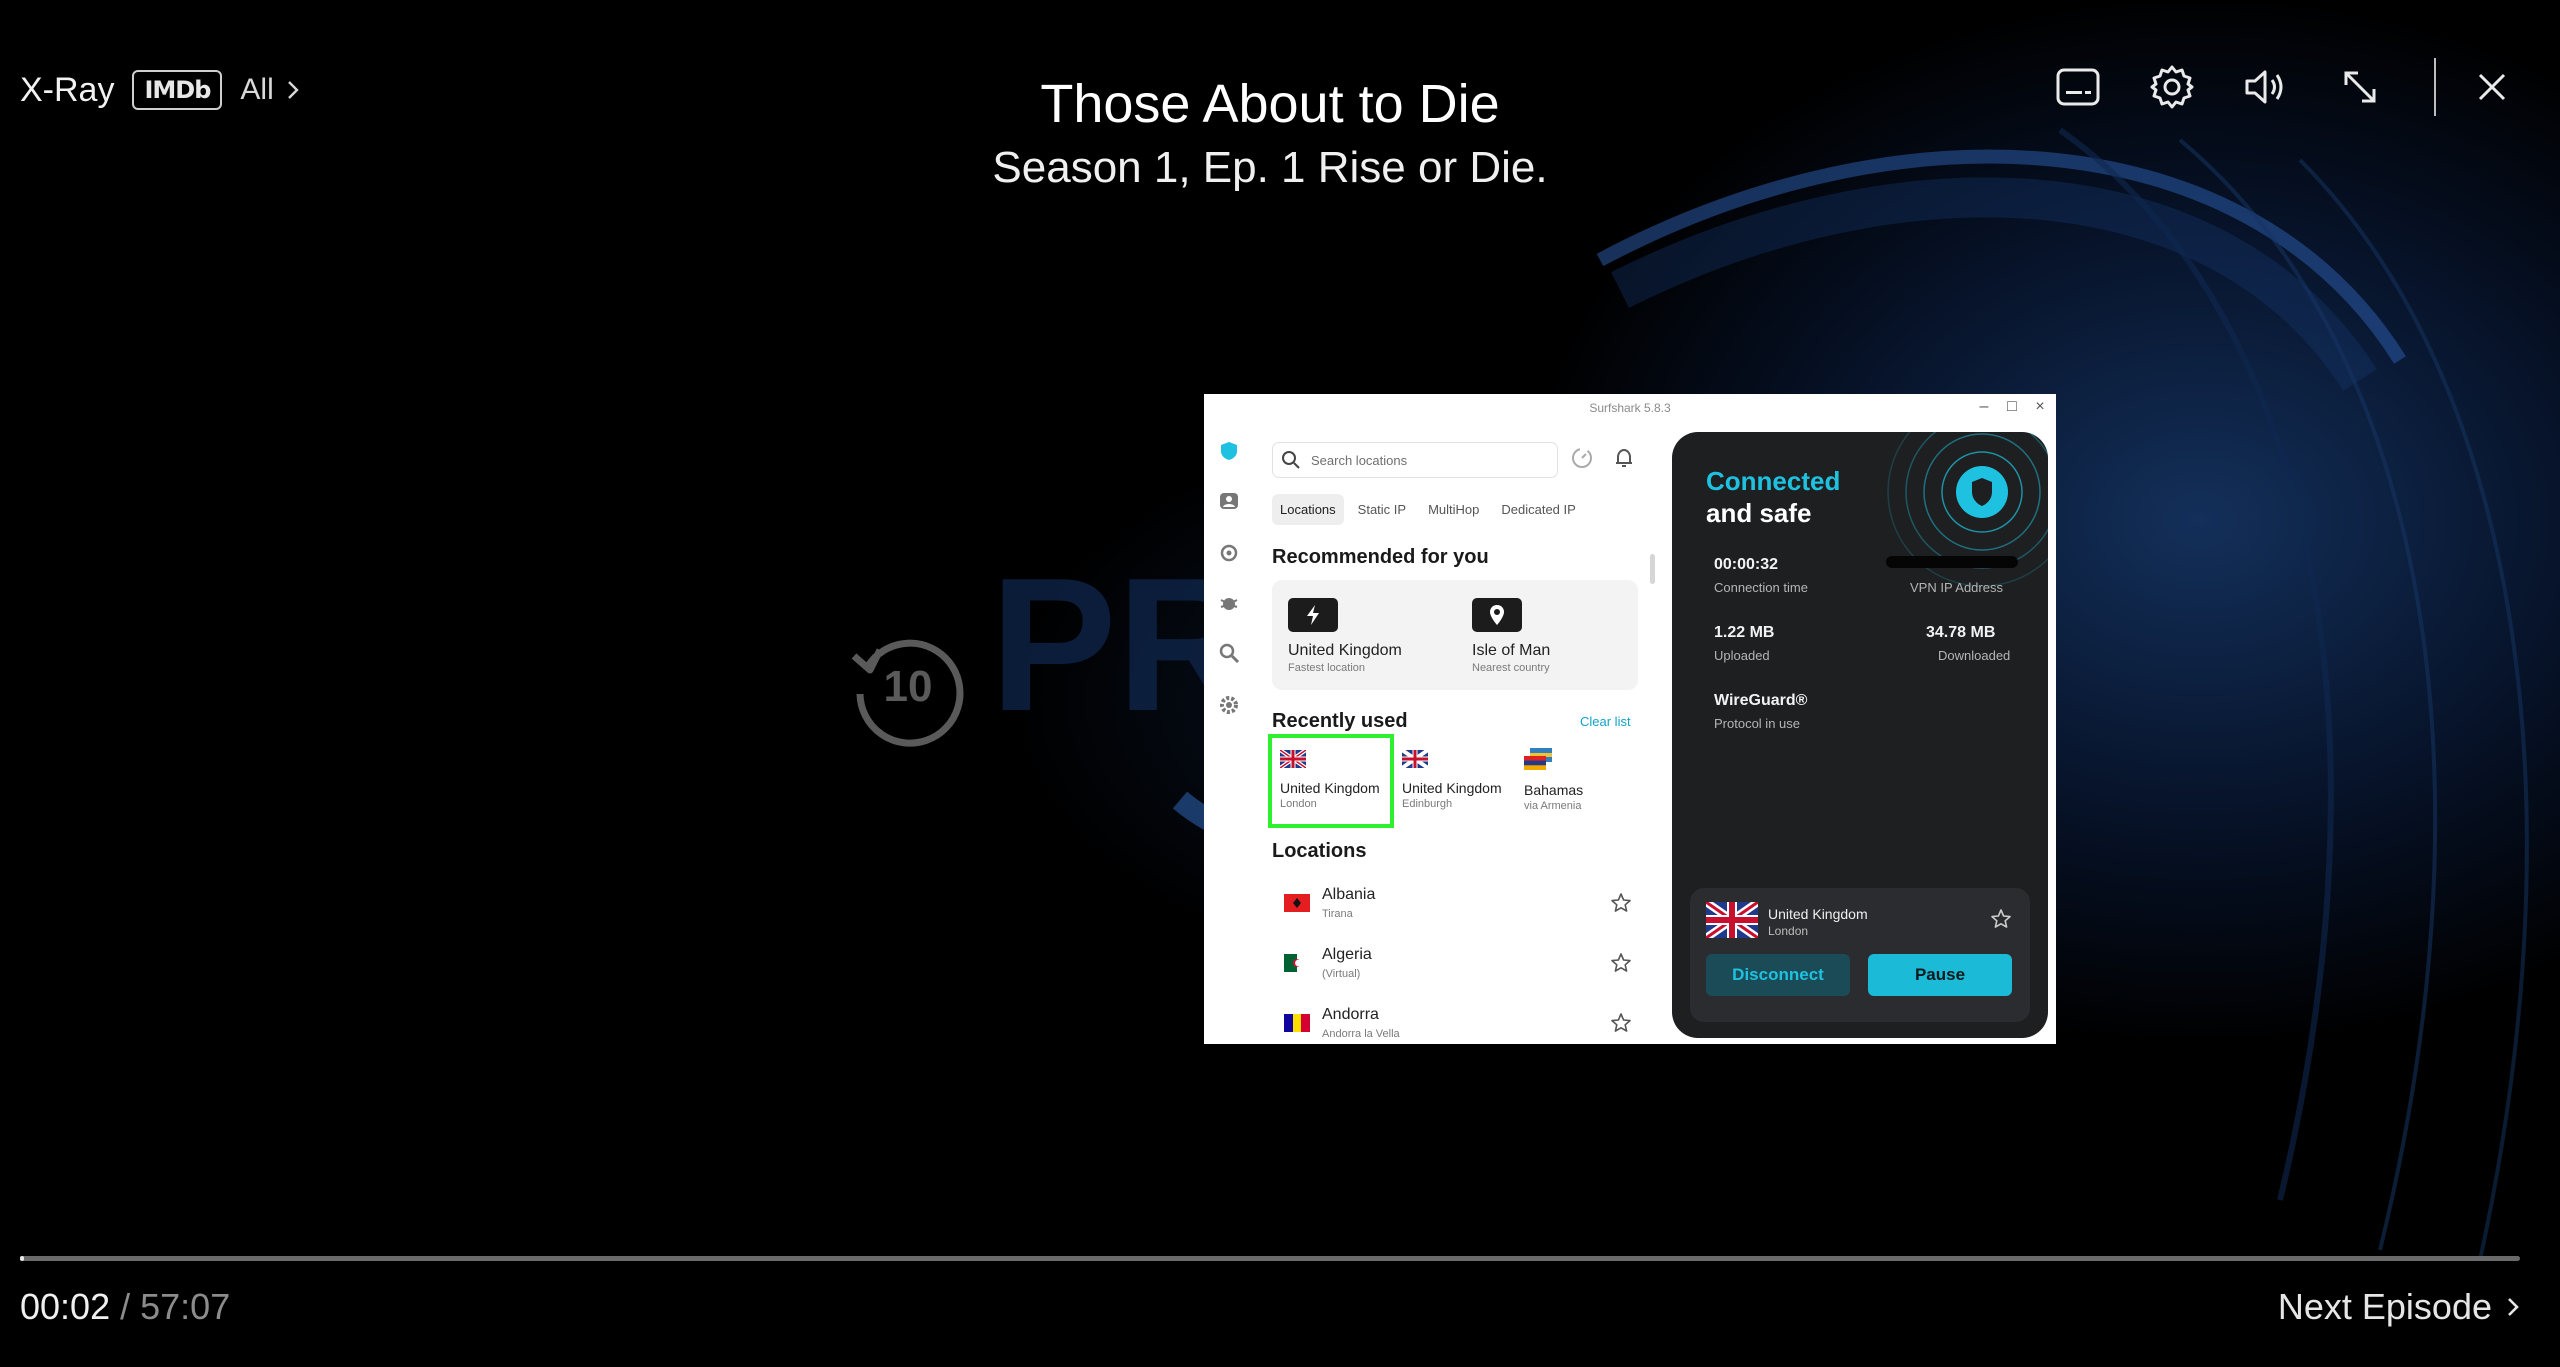 Image resolution: width=2560 pixels, height=1367 pixels. Describe the element at coordinates (1652, 569) in the screenshot. I see `list-scrollbar` at that location.